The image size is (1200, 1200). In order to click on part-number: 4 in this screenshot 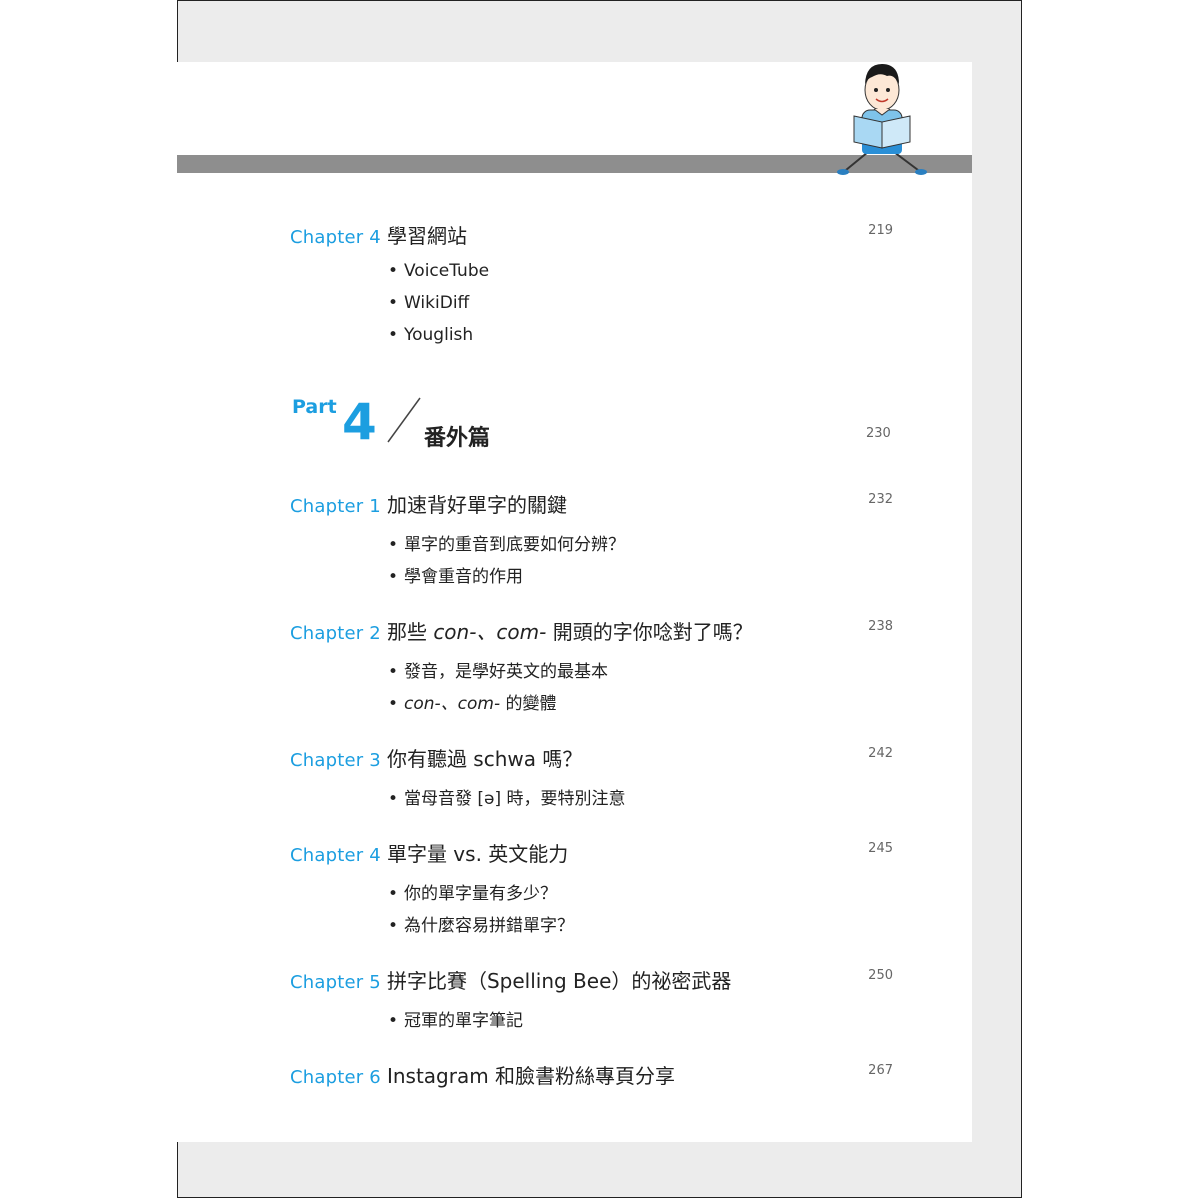, I will do `click(359, 422)`.